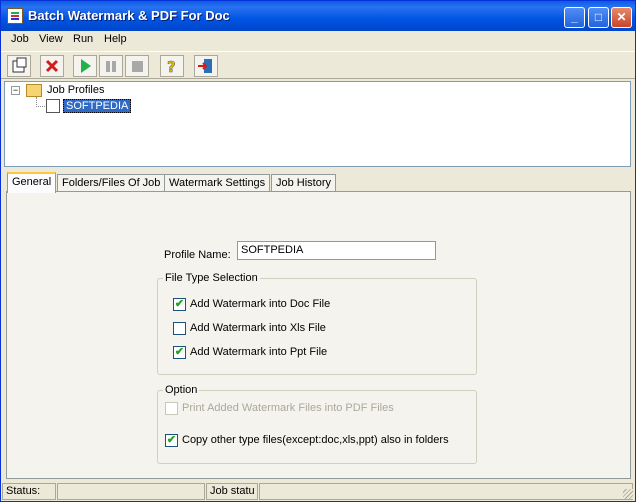 This screenshot has height=502, width=636. What do you see at coordinates (171, 440) in the screenshot?
I see `copy-other-files-checkbox: ✔` at bounding box center [171, 440].